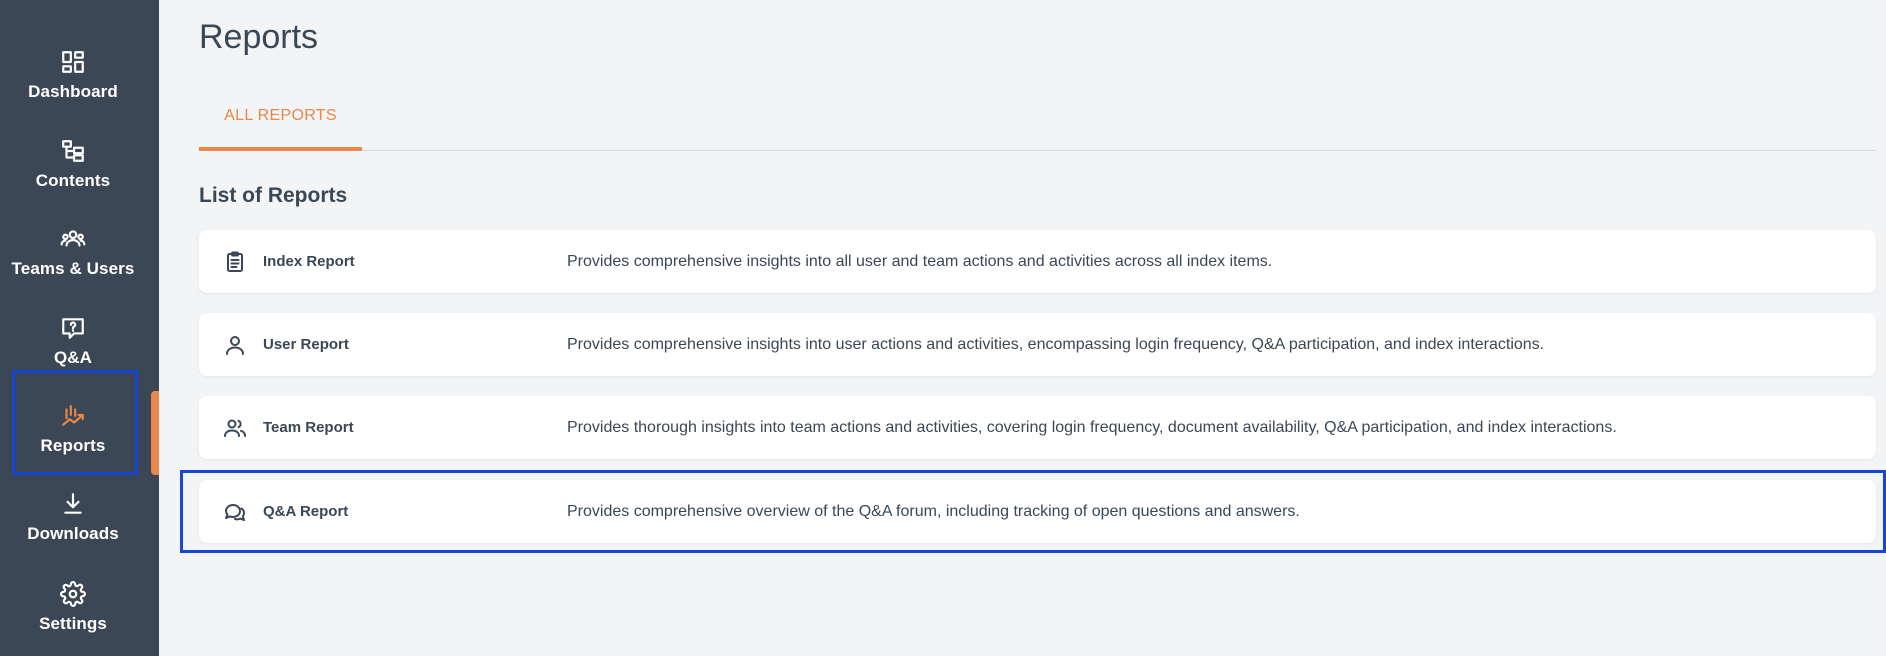  I want to click on sidebar-item-label: Contents, so click(73, 180).